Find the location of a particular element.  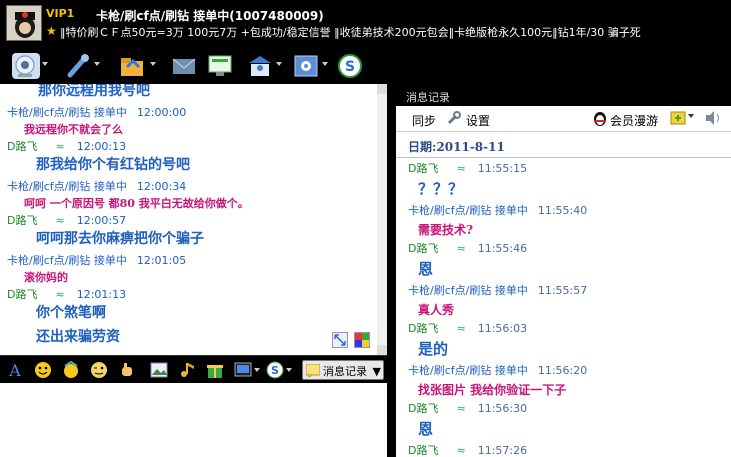

mail-icon is located at coordinates (184, 66).